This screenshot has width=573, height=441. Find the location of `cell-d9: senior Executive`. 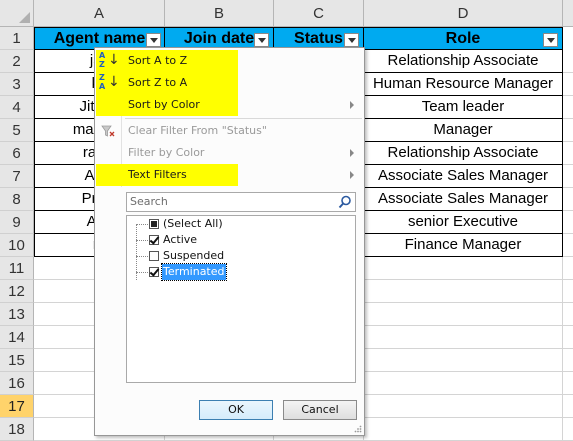

cell-d9: senior Executive is located at coordinates (463, 222).